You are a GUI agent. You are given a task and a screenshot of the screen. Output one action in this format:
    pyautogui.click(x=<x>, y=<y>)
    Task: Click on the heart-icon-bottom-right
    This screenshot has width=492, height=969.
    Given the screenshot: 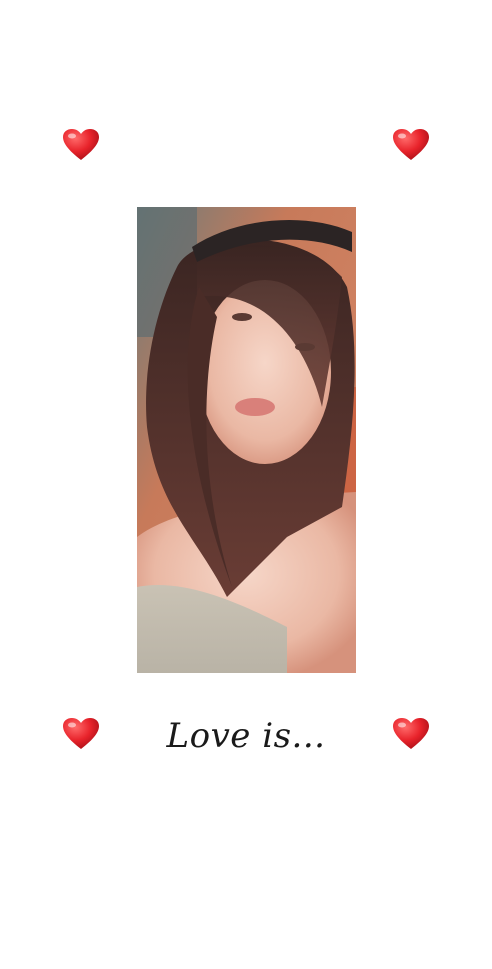 What is the action you would take?
    pyautogui.click(x=411, y=734)
    